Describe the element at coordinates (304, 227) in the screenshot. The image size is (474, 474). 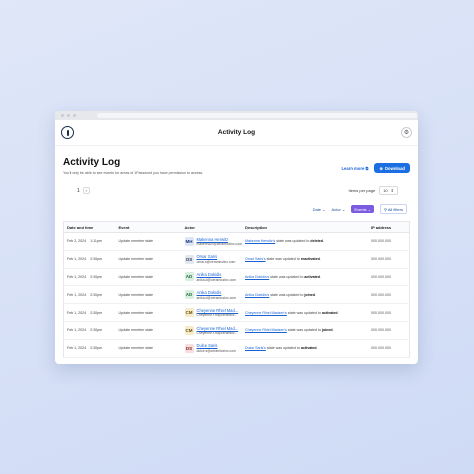
I see `description-column-header: Description` at that location.